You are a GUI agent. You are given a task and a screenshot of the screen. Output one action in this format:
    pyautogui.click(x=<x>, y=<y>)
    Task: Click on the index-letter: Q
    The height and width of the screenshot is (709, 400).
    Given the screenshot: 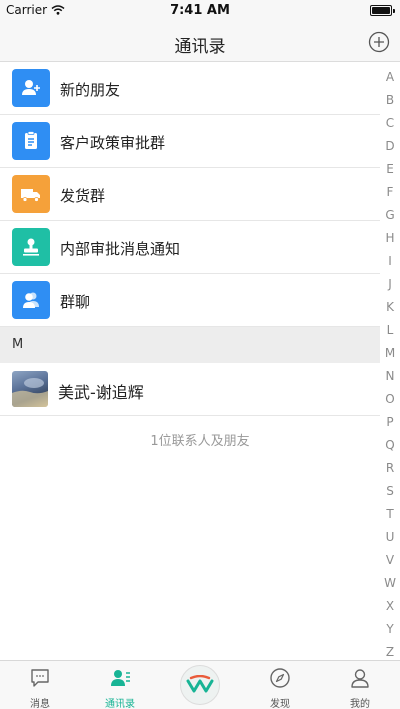 What is the action you would take?
    pyautogui.click(x=390, y=445)
    